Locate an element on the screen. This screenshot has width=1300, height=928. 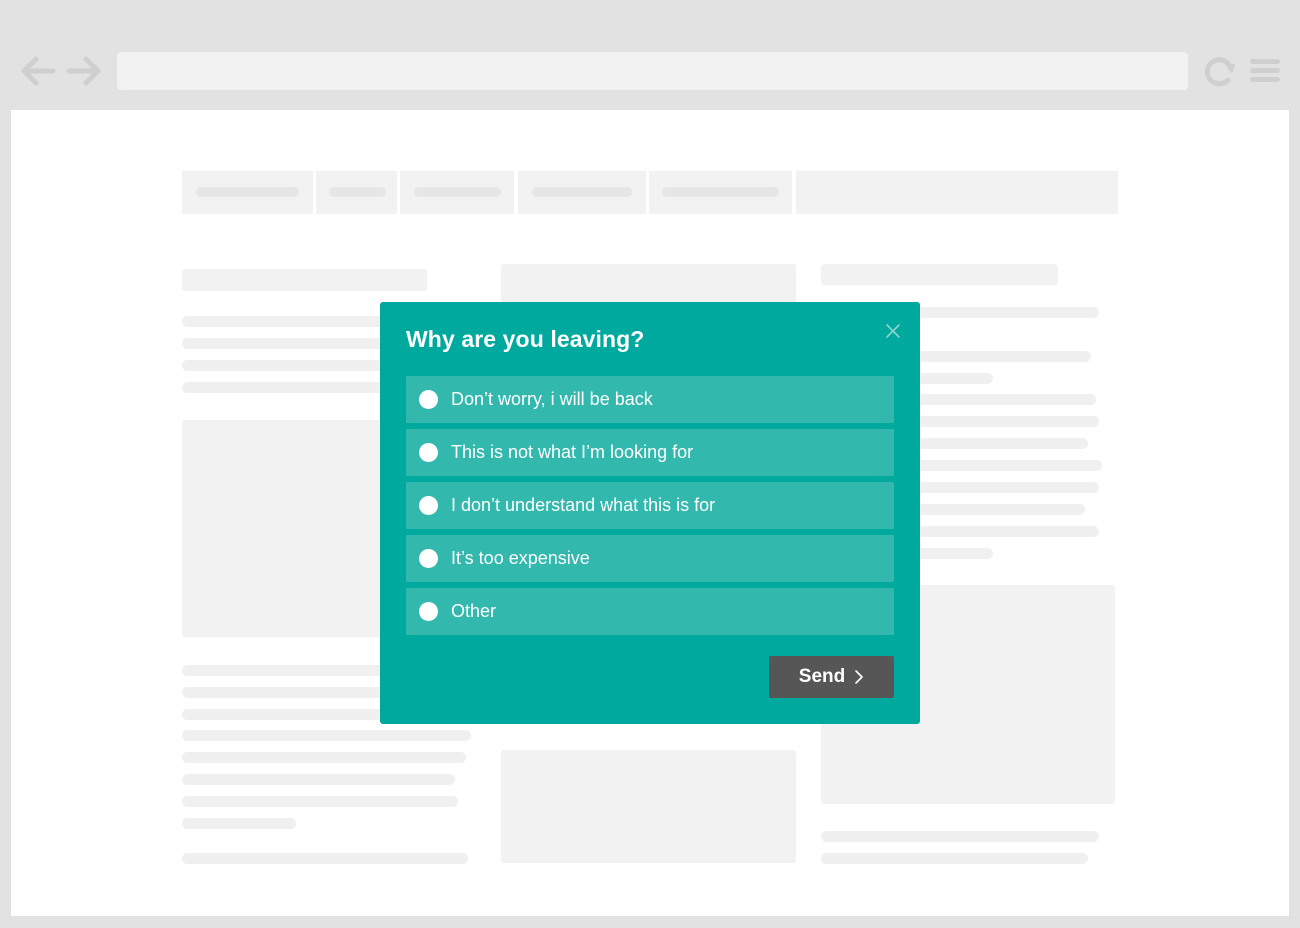
hamburger-menu-icon is located at coordinates (1265, 70).